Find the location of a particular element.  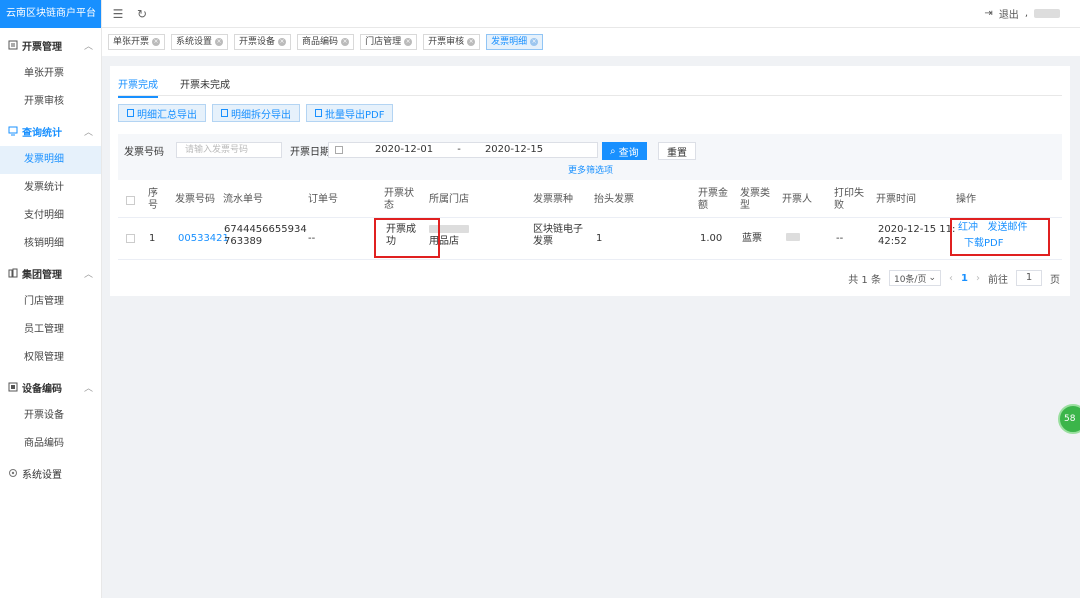

more-filters-link: 更多筛选项 is located at coordinates (590, 169).